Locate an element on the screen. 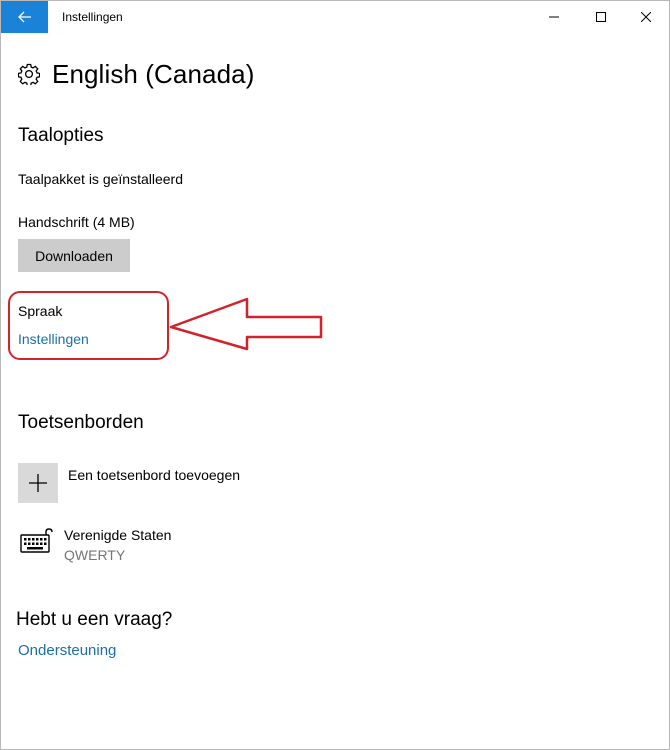 The width and height of the screenshot is (670, 750). maximize-button is located at coordinates (601, 17).